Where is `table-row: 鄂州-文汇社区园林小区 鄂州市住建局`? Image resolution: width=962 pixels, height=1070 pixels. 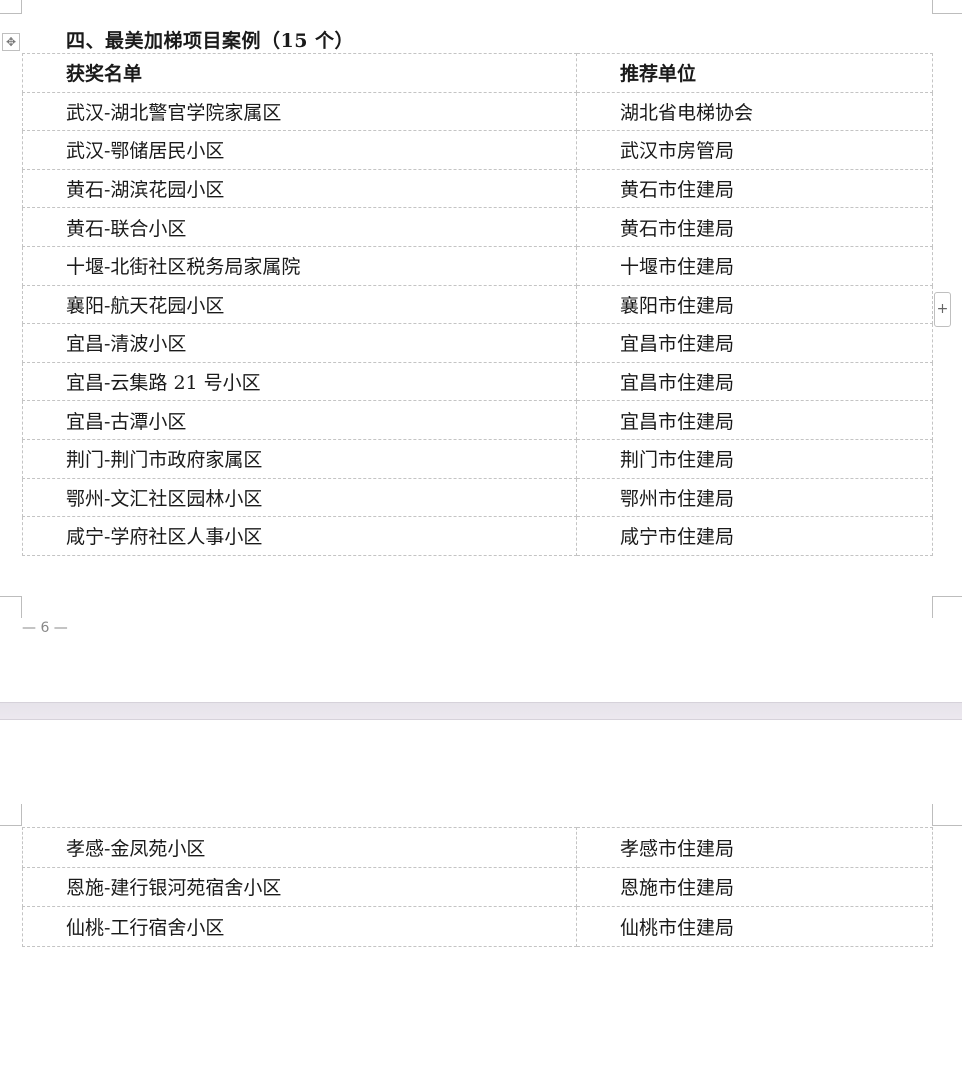
table-row: 鄂州-文汇社区园林小区 鄂州市住建局 is located at coordinates (477, 497).